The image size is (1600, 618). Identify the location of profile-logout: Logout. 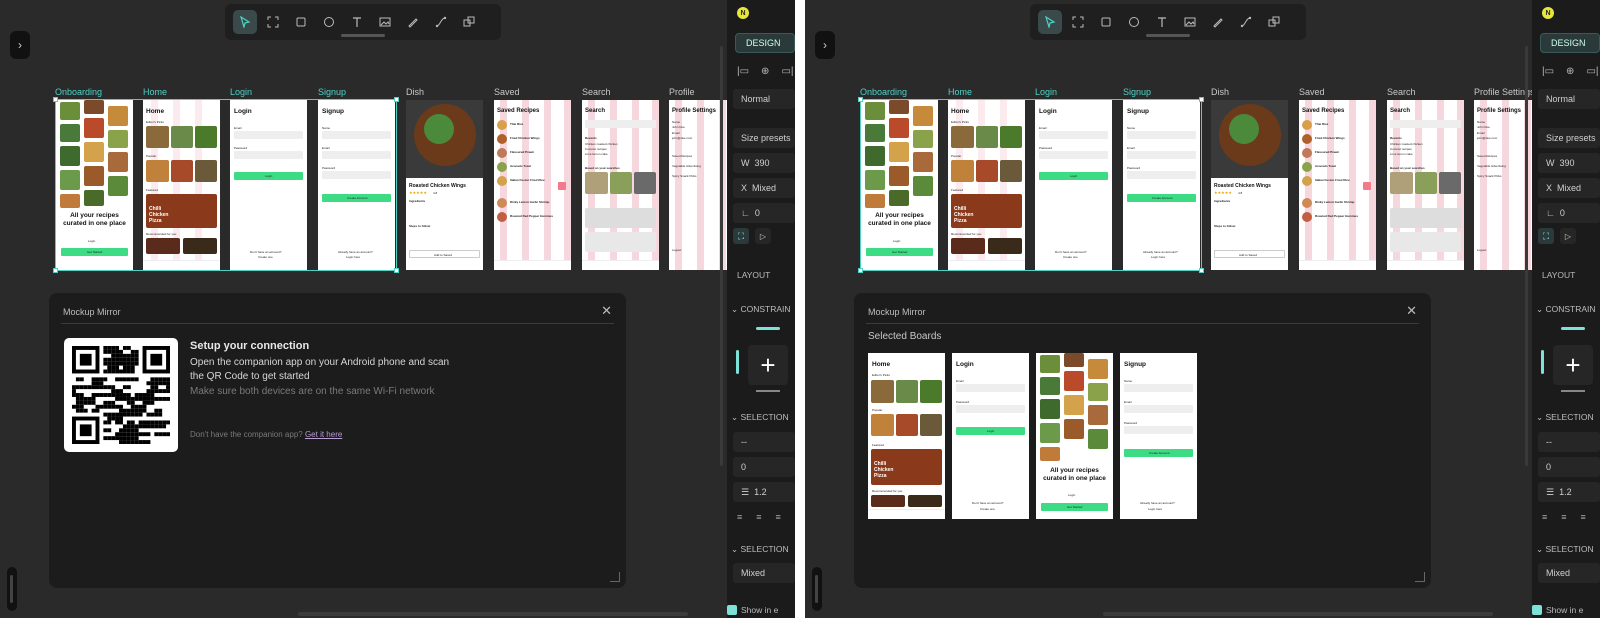
(1481, 250).